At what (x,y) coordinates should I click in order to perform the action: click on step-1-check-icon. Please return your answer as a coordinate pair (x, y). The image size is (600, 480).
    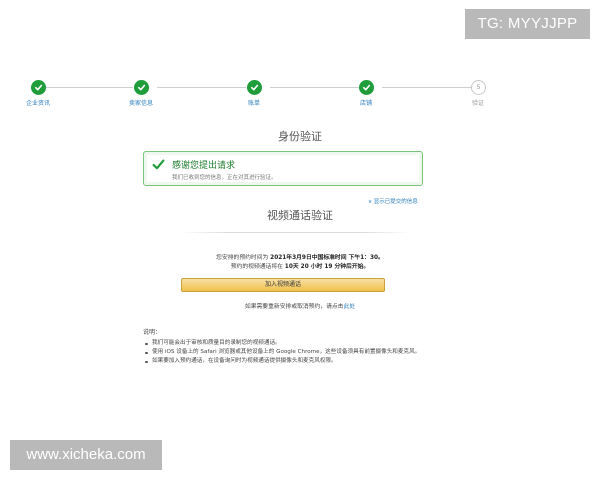
    Looking at the image, I should click on (38, 87).